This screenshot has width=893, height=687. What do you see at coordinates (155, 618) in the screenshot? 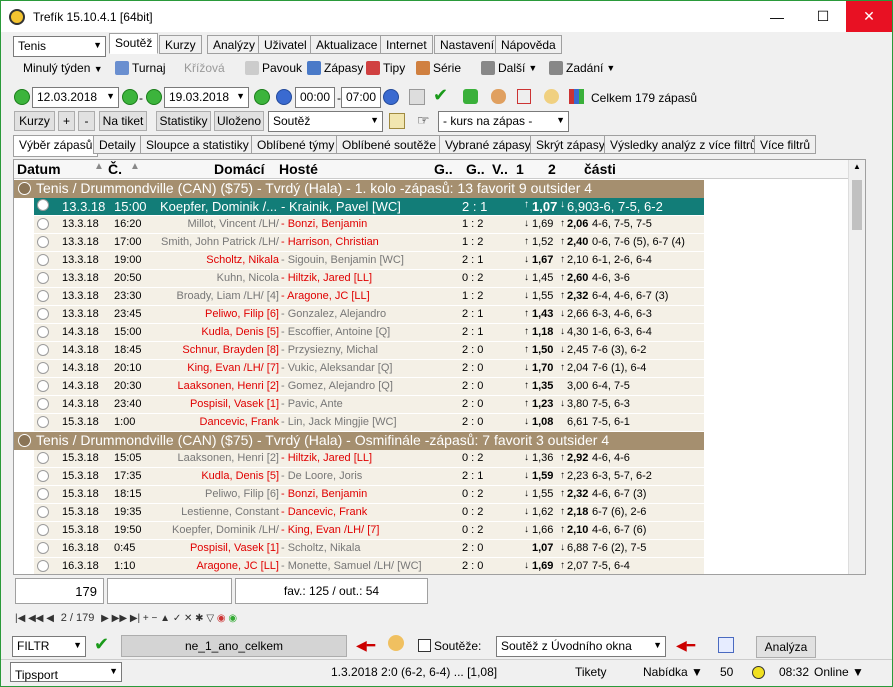
I see `delete-record-icon: −` at bounding box center [155, 618].